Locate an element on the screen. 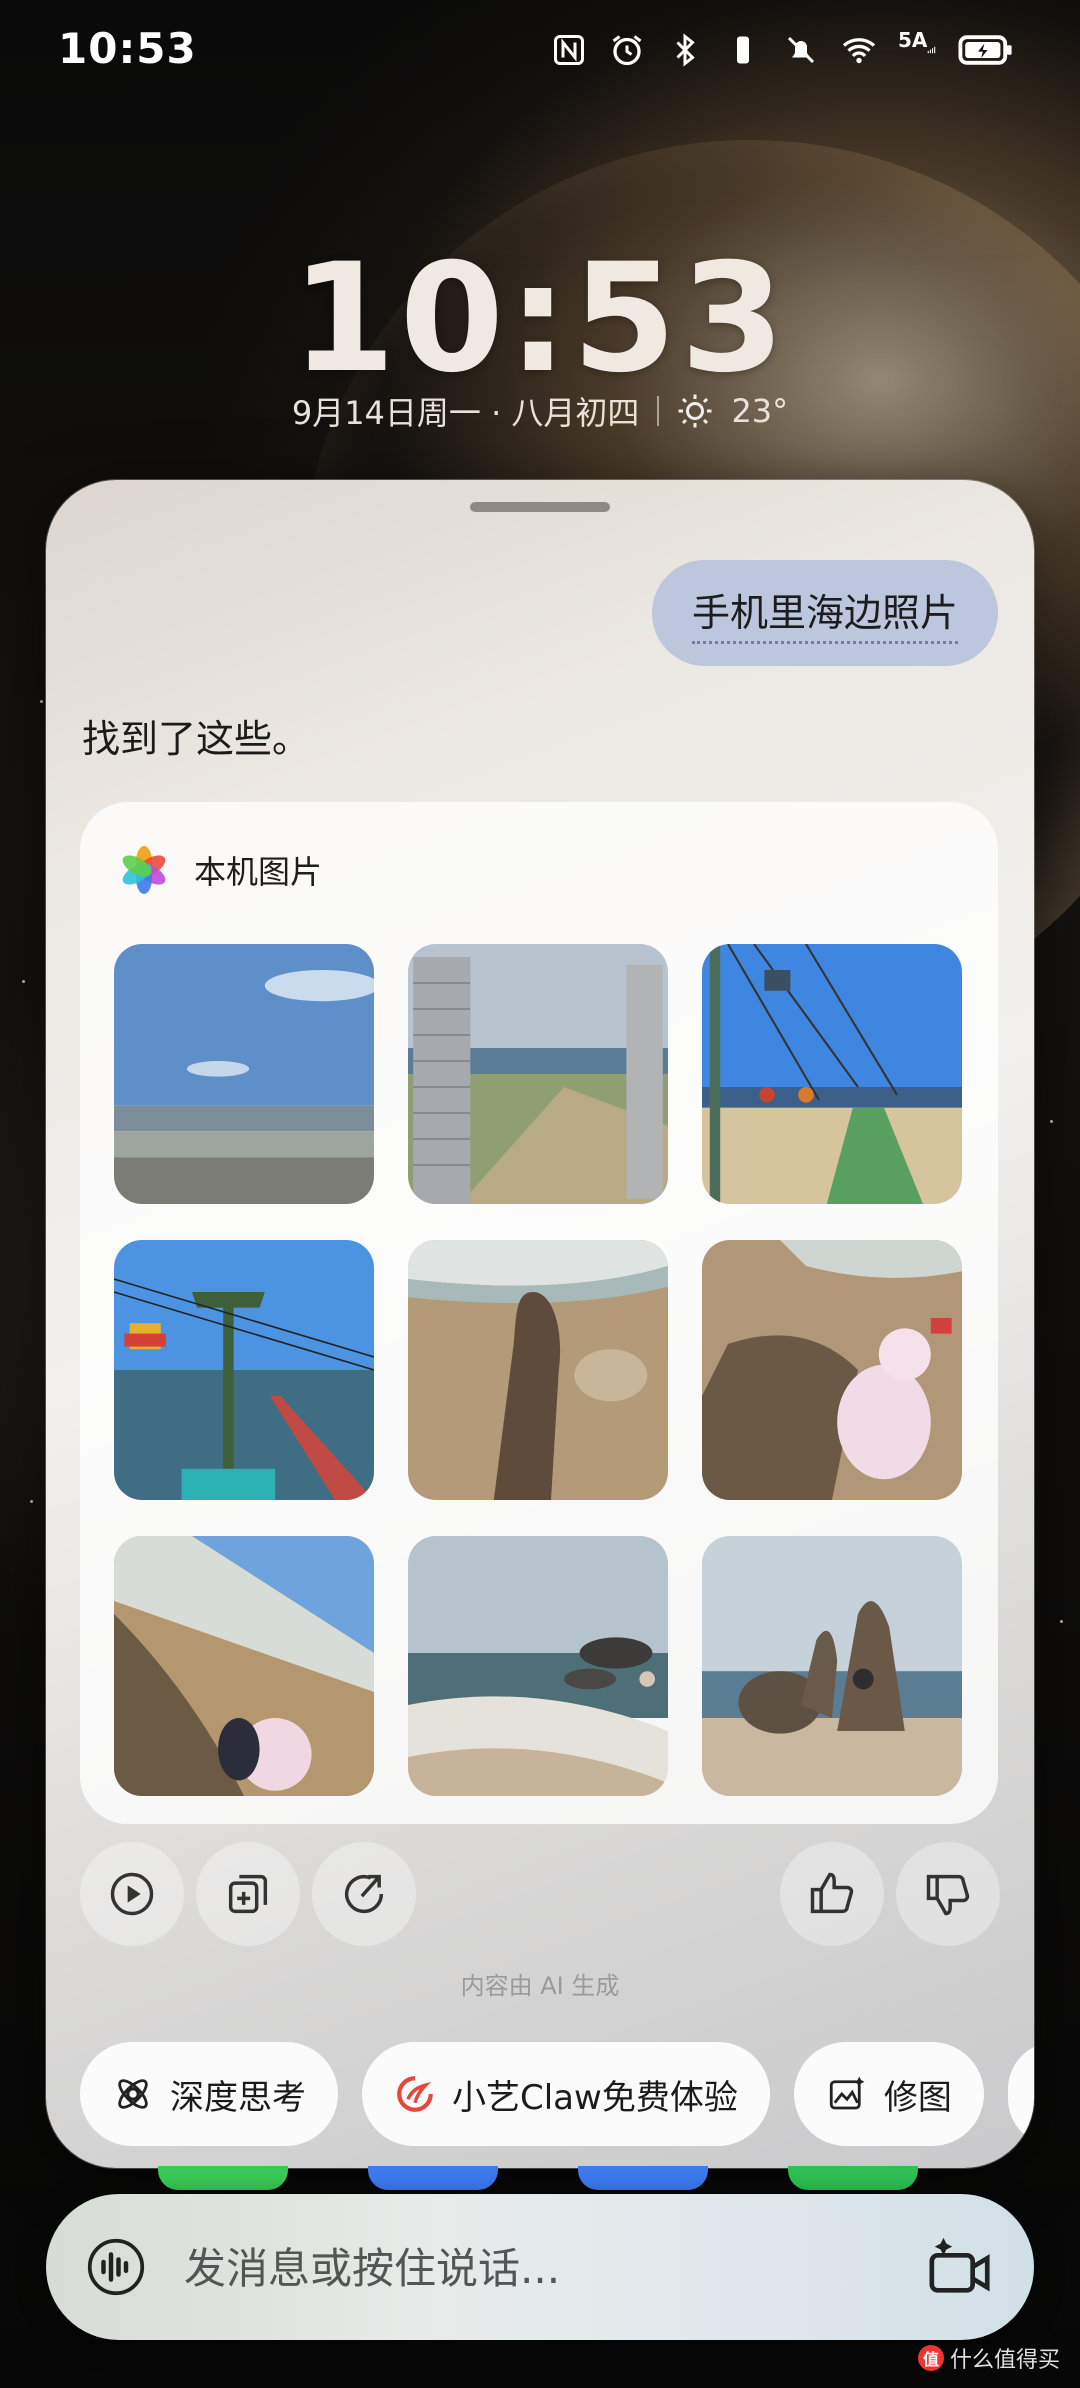  share-button is located at coordinates (364, 1894).